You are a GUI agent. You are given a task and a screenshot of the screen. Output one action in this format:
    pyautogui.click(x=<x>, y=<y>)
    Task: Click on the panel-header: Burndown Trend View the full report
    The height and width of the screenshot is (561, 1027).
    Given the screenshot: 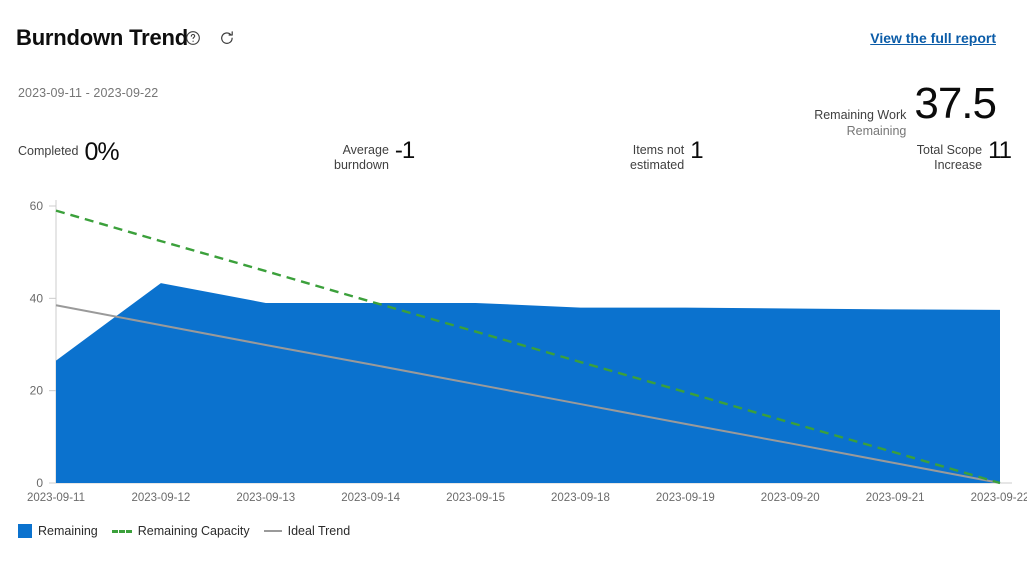 What is the action you would take?
    pyautogui.click(x=513, y=31)
    